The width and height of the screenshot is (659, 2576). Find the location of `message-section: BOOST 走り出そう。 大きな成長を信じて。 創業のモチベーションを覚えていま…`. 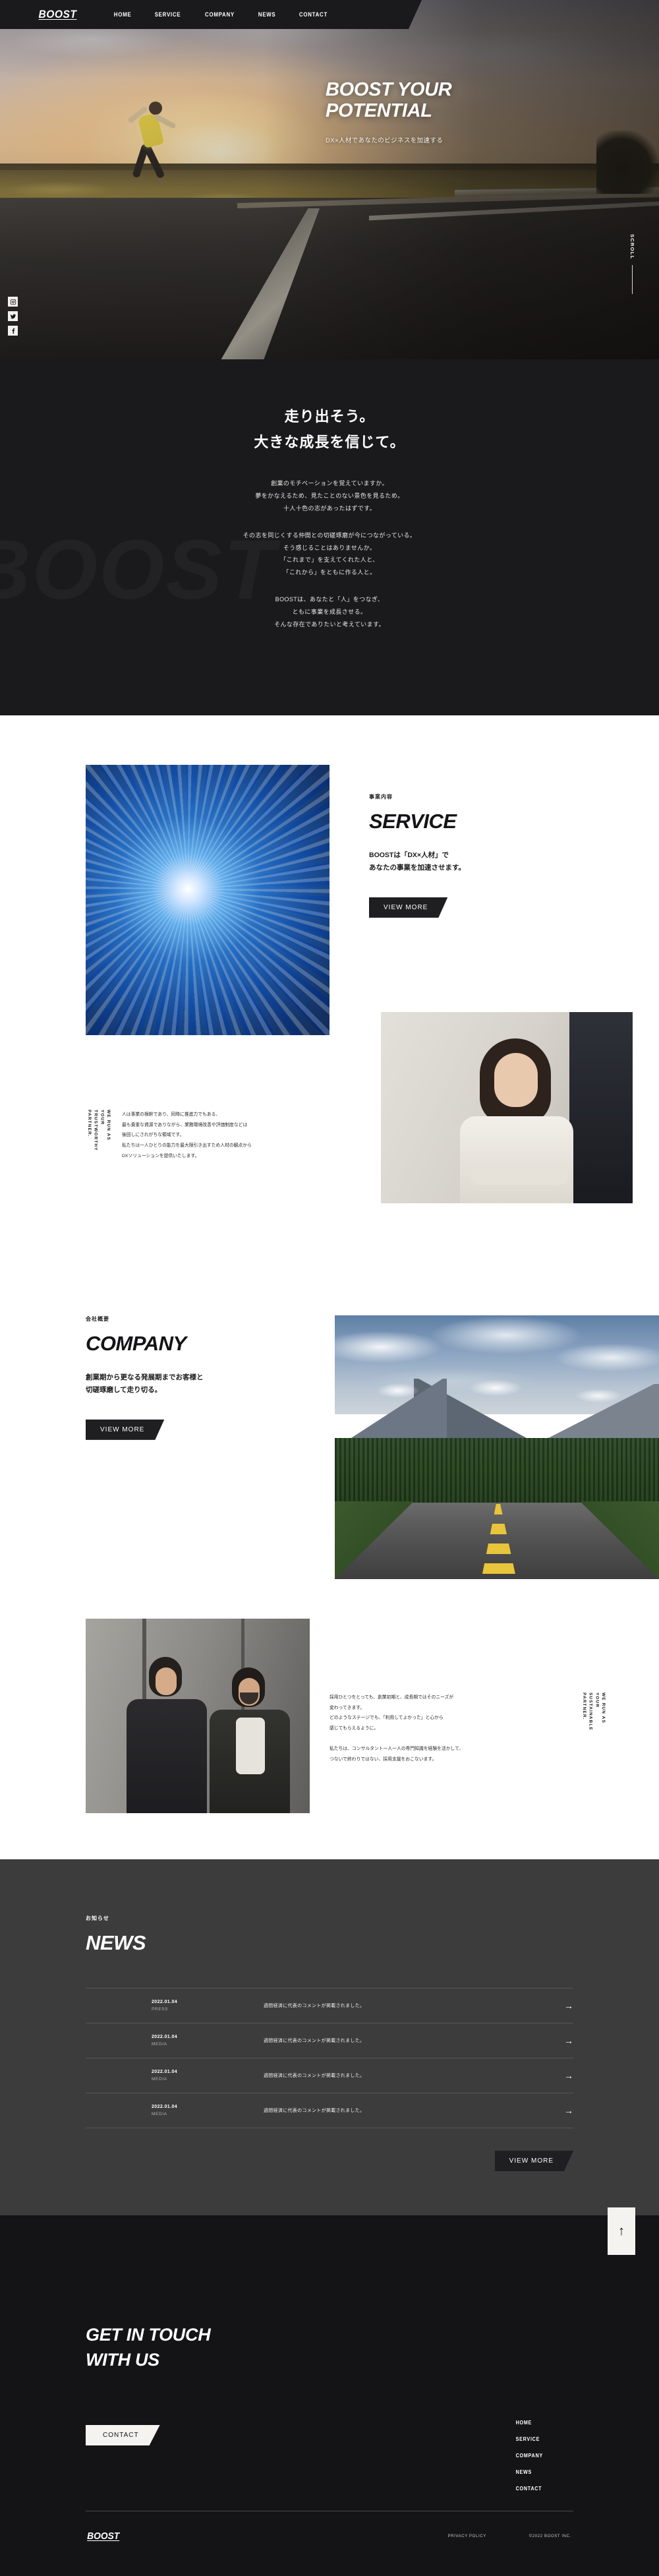

message-section: BOOST 走り出そう。 大きな成長を信じて。 創業のモチベーションを覚えていま… is located at coordinates (330, 537).